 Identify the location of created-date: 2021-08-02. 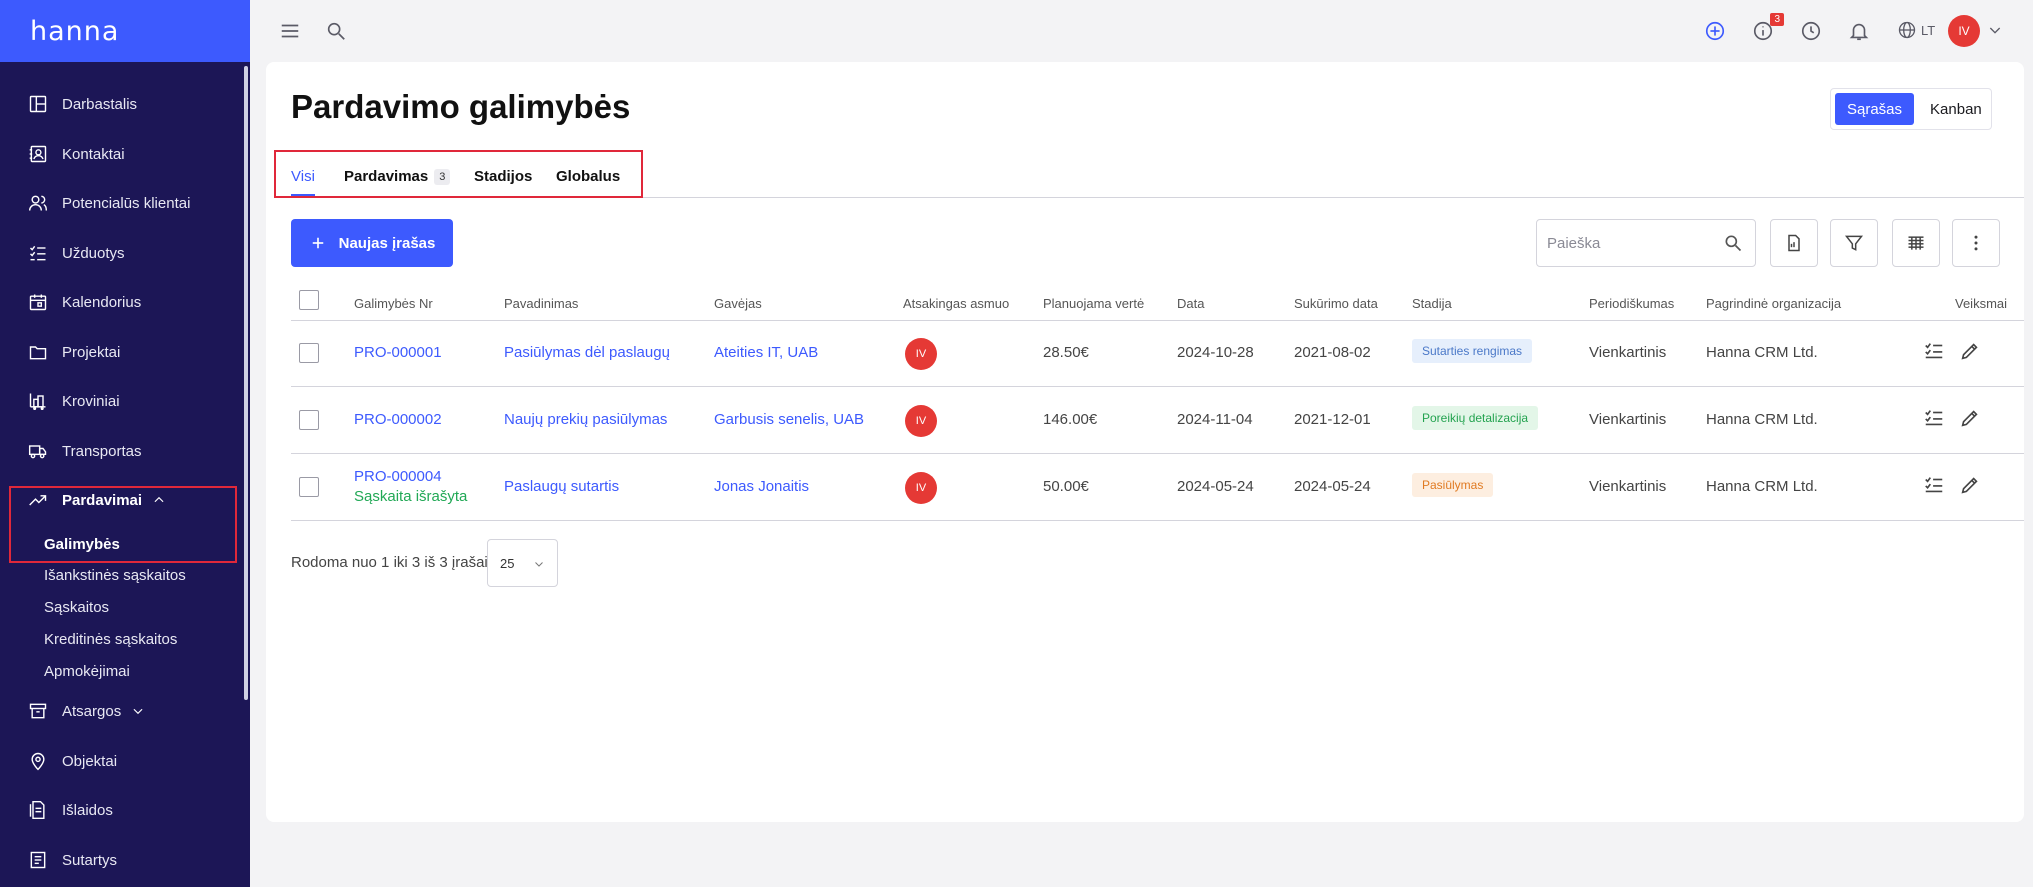
(1332, 352).